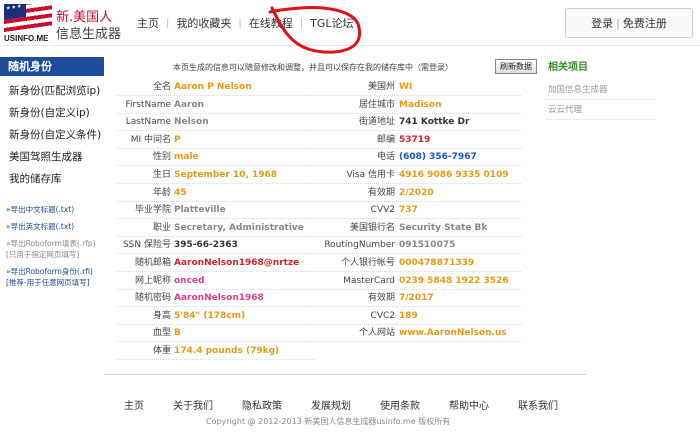  I want to click on footer-link-terms: 使用条款, so click(400, 404).